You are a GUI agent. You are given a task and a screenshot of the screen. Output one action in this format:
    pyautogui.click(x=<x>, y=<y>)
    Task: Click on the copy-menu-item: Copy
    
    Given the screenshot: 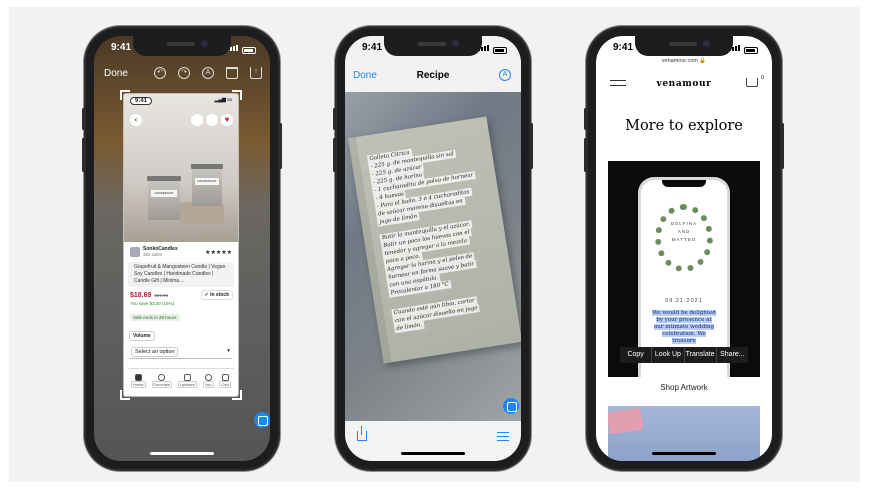 What is the action you would take?
    pyautogui.click(x=636, y=355)
    